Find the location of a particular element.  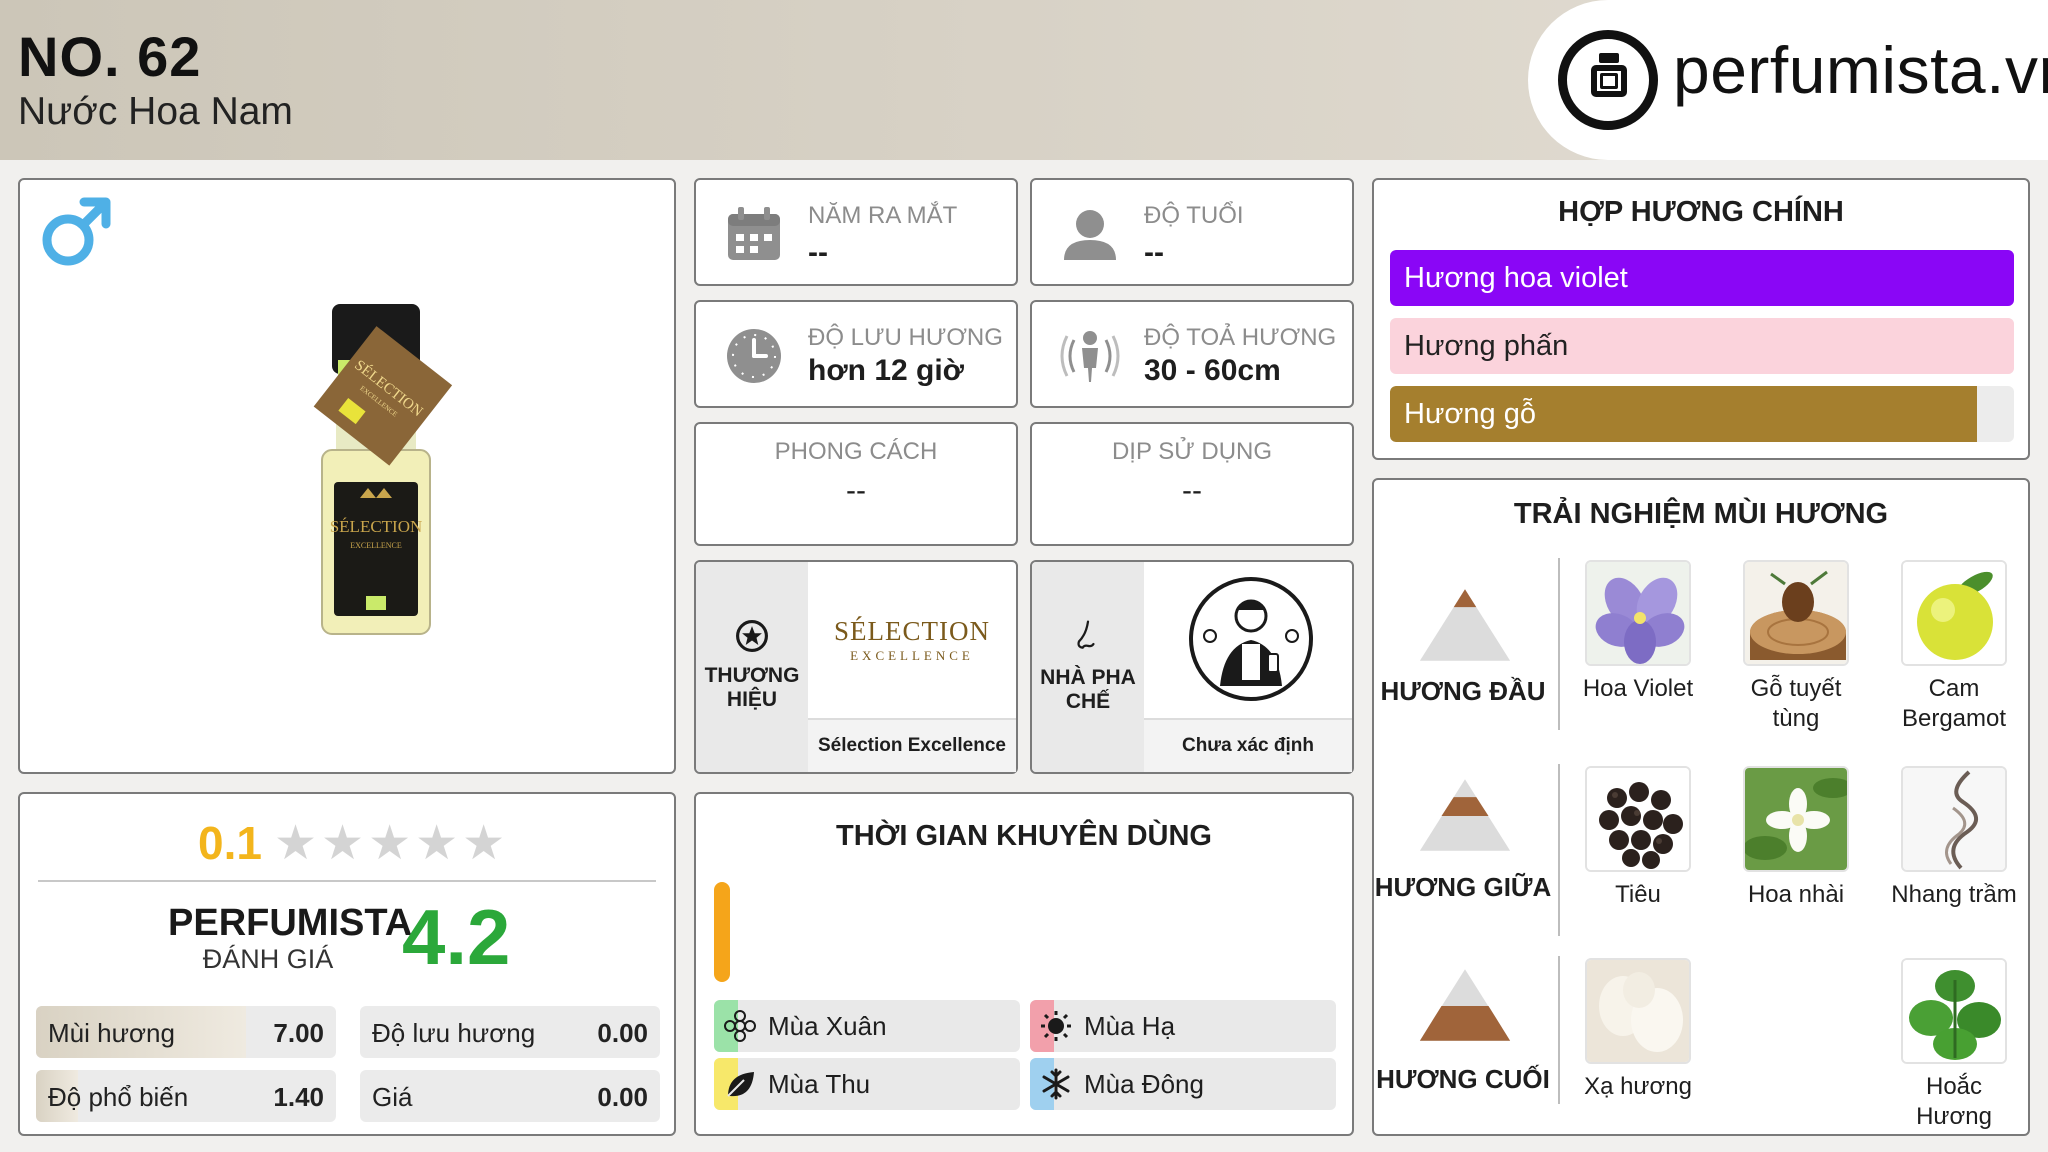

note-name: Nhang trầm is located at coordinates (1954, 894).